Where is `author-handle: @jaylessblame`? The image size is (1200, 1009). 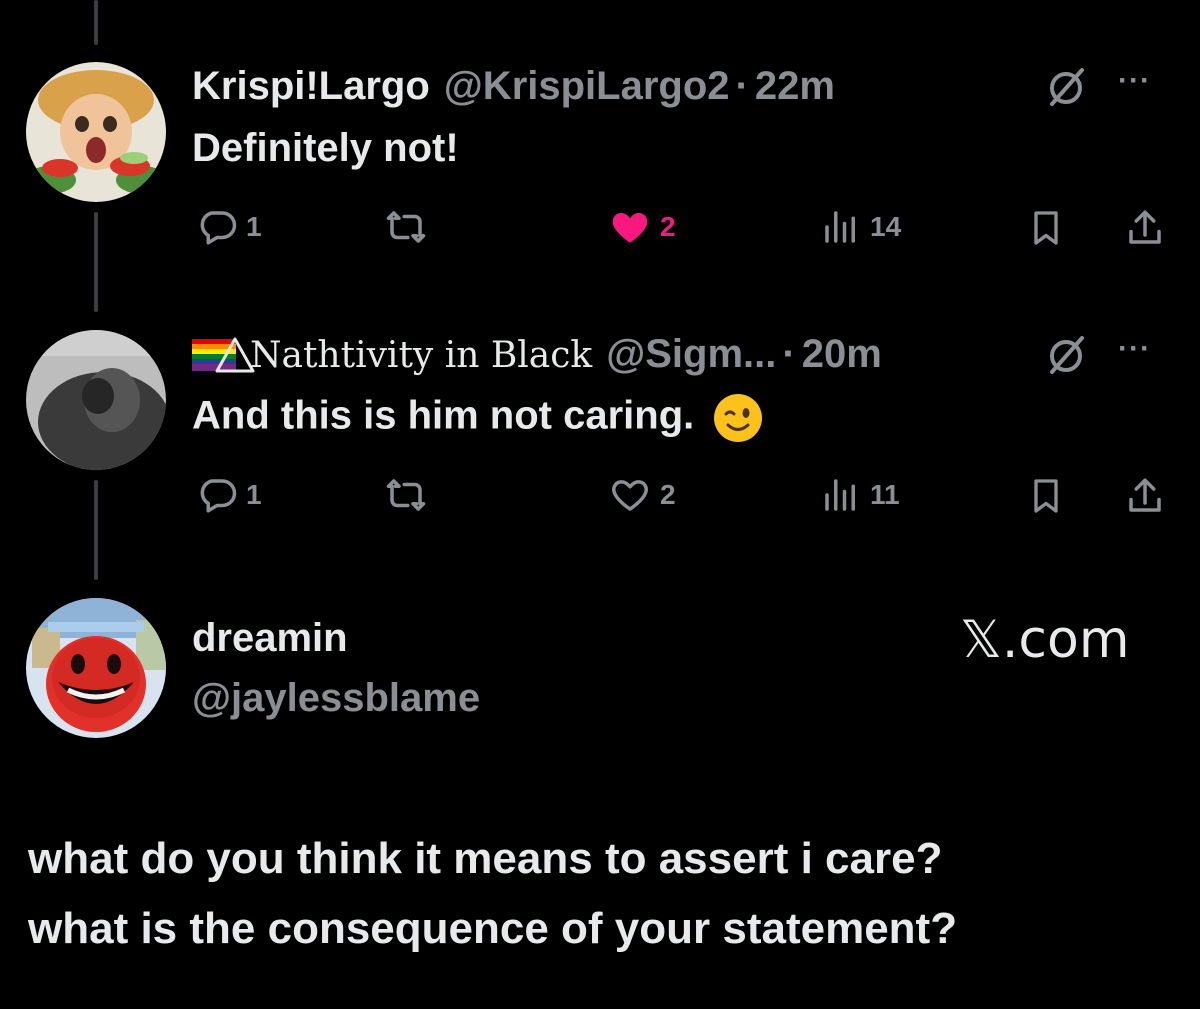 author-handle: @jaylessblame is located at coordinates (336, 698).